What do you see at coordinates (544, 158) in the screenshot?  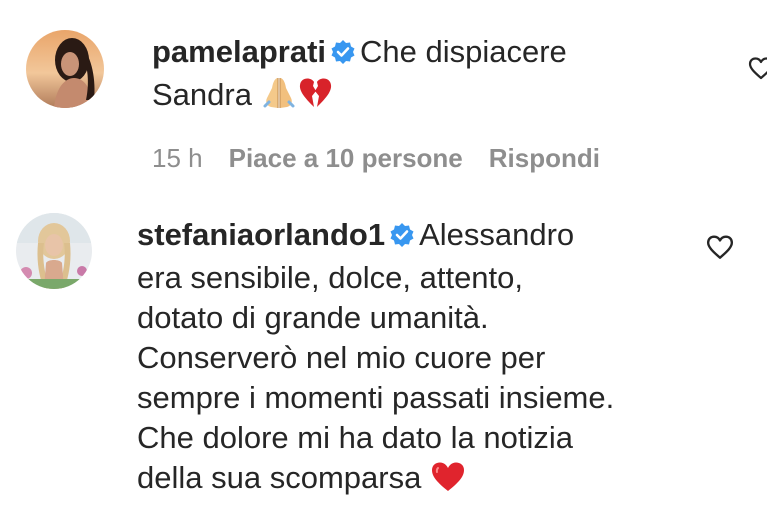 I see `reply-button: Rispondi` at bounding box center [544, 158].